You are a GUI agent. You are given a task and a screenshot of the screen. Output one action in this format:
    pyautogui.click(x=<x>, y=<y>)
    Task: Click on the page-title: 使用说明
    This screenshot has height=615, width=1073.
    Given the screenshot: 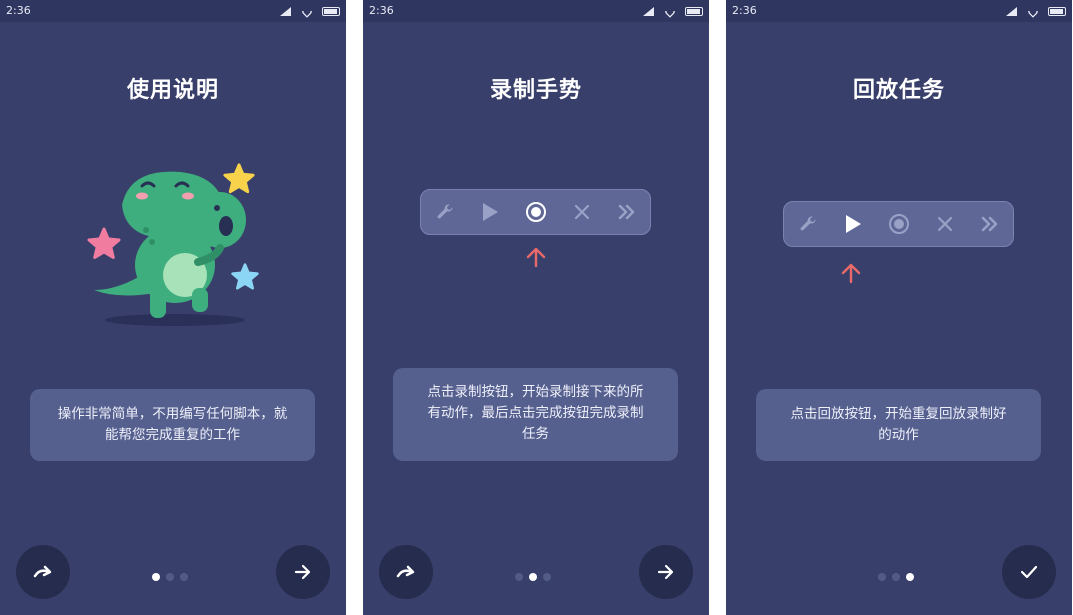 What is the action you would take?
    pyautogui.click(x=172, y=90)
    